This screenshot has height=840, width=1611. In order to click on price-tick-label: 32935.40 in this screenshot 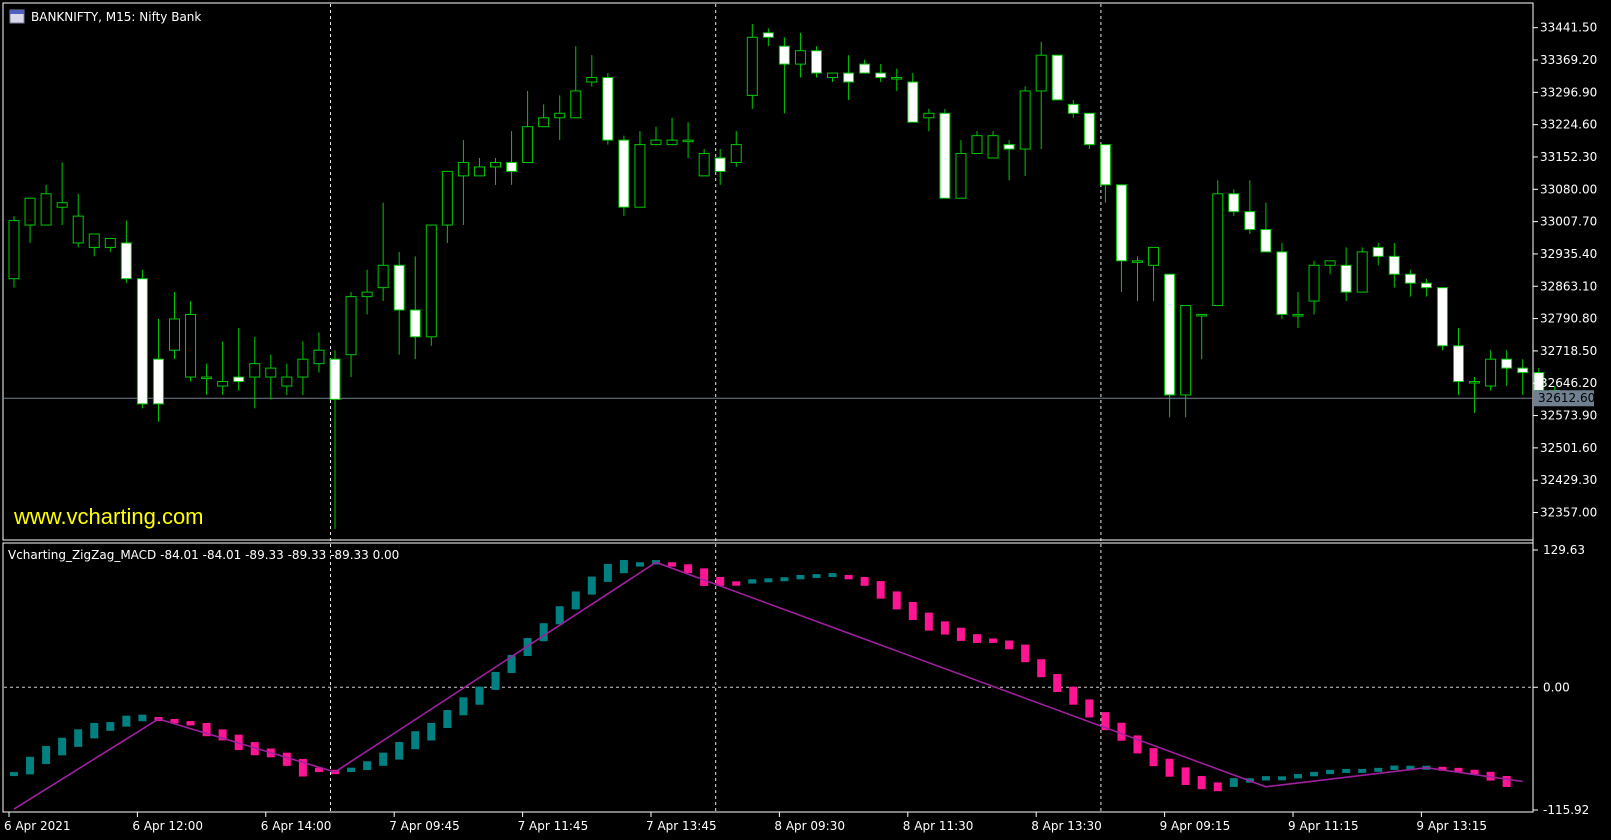, I will do `click(1568, 254)`.